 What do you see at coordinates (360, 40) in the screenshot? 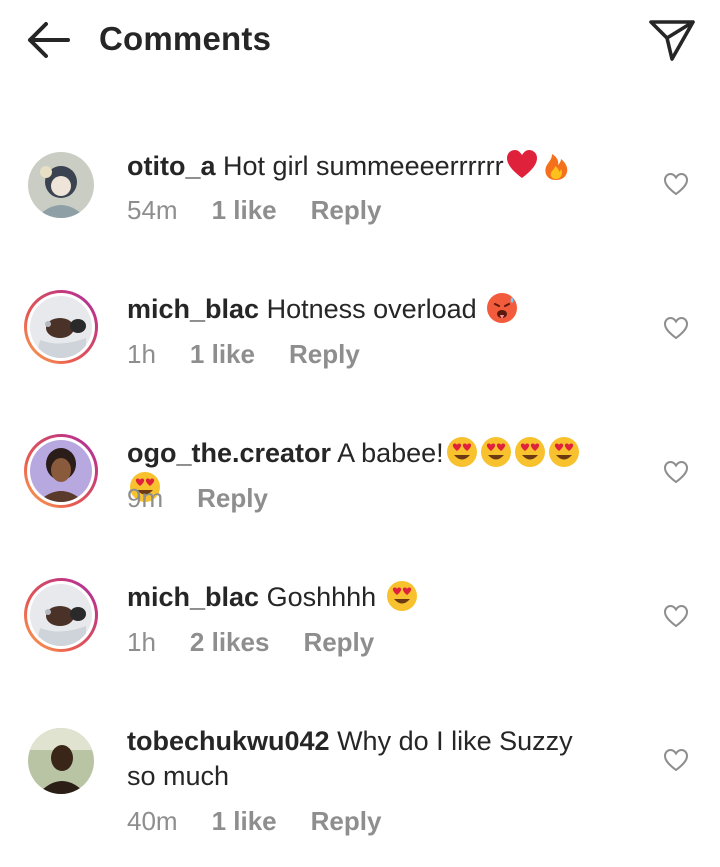
I see `top-bar: Comments` at bounding box center [360, 40].